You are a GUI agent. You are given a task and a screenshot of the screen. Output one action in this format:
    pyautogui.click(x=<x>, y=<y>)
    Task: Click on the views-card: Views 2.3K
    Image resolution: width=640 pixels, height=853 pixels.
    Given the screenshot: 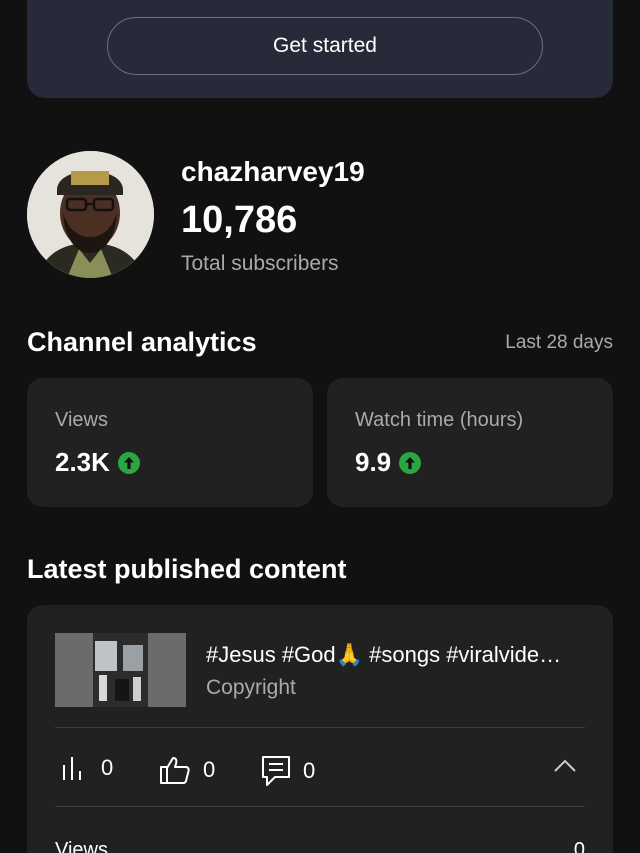 What is the action you would take?
    pyautogui.click(x=170, y=442)
    